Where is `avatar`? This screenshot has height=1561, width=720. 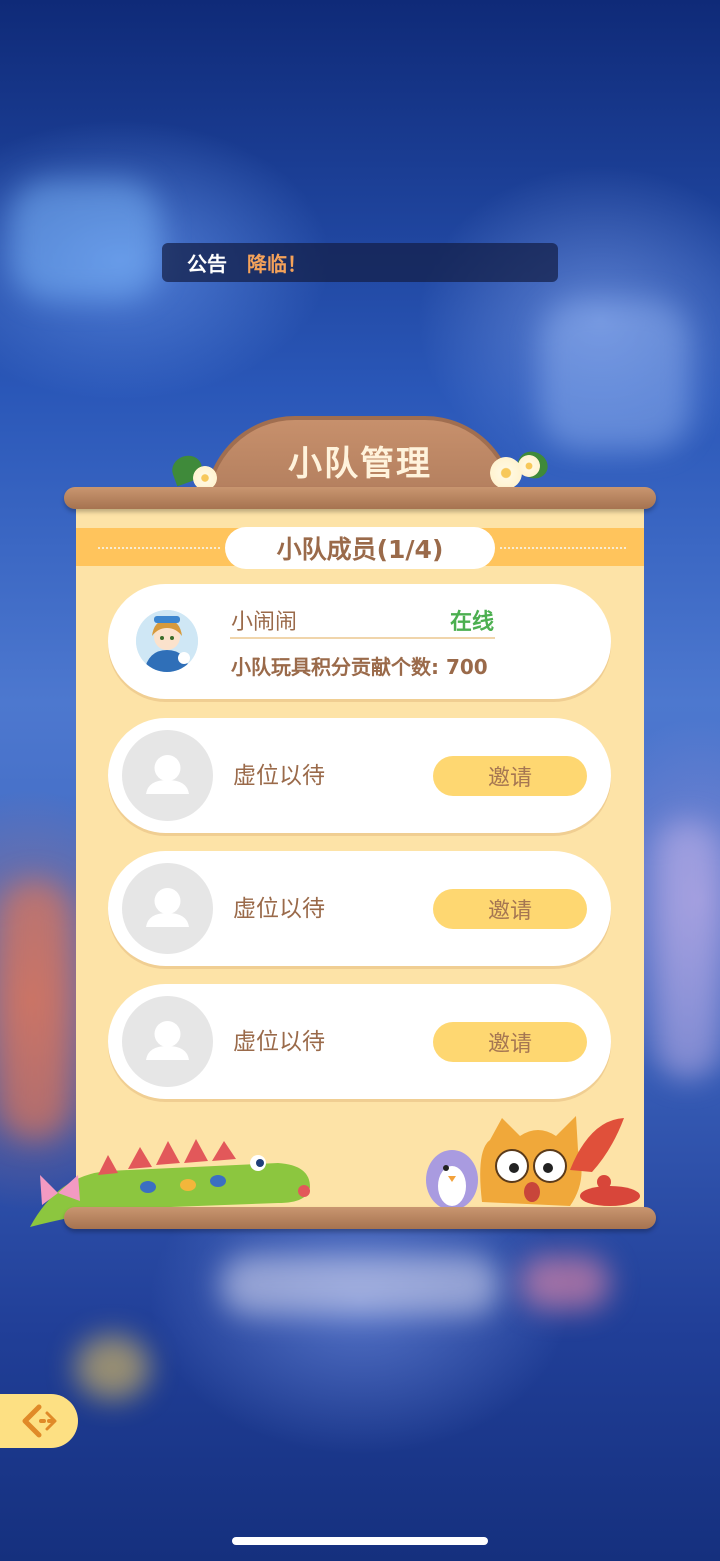
avatar is located at coordinates (167, 641).